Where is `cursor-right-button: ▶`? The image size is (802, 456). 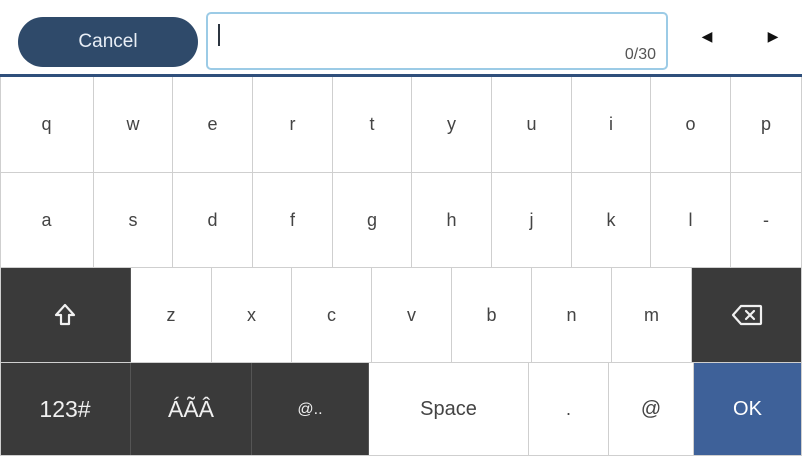
cursor-right-button: ▶ is located at coordinates (773, 36).